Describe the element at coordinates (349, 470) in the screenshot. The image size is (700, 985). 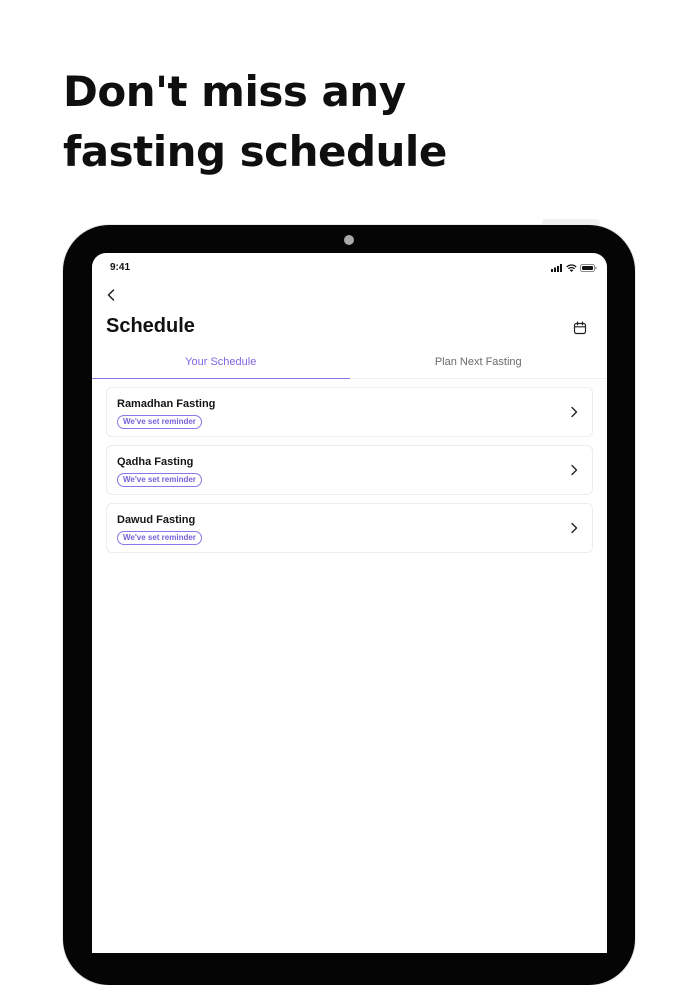
I see `schedule-card-qadha: Qadha Fasting We've set reminder` at that location.